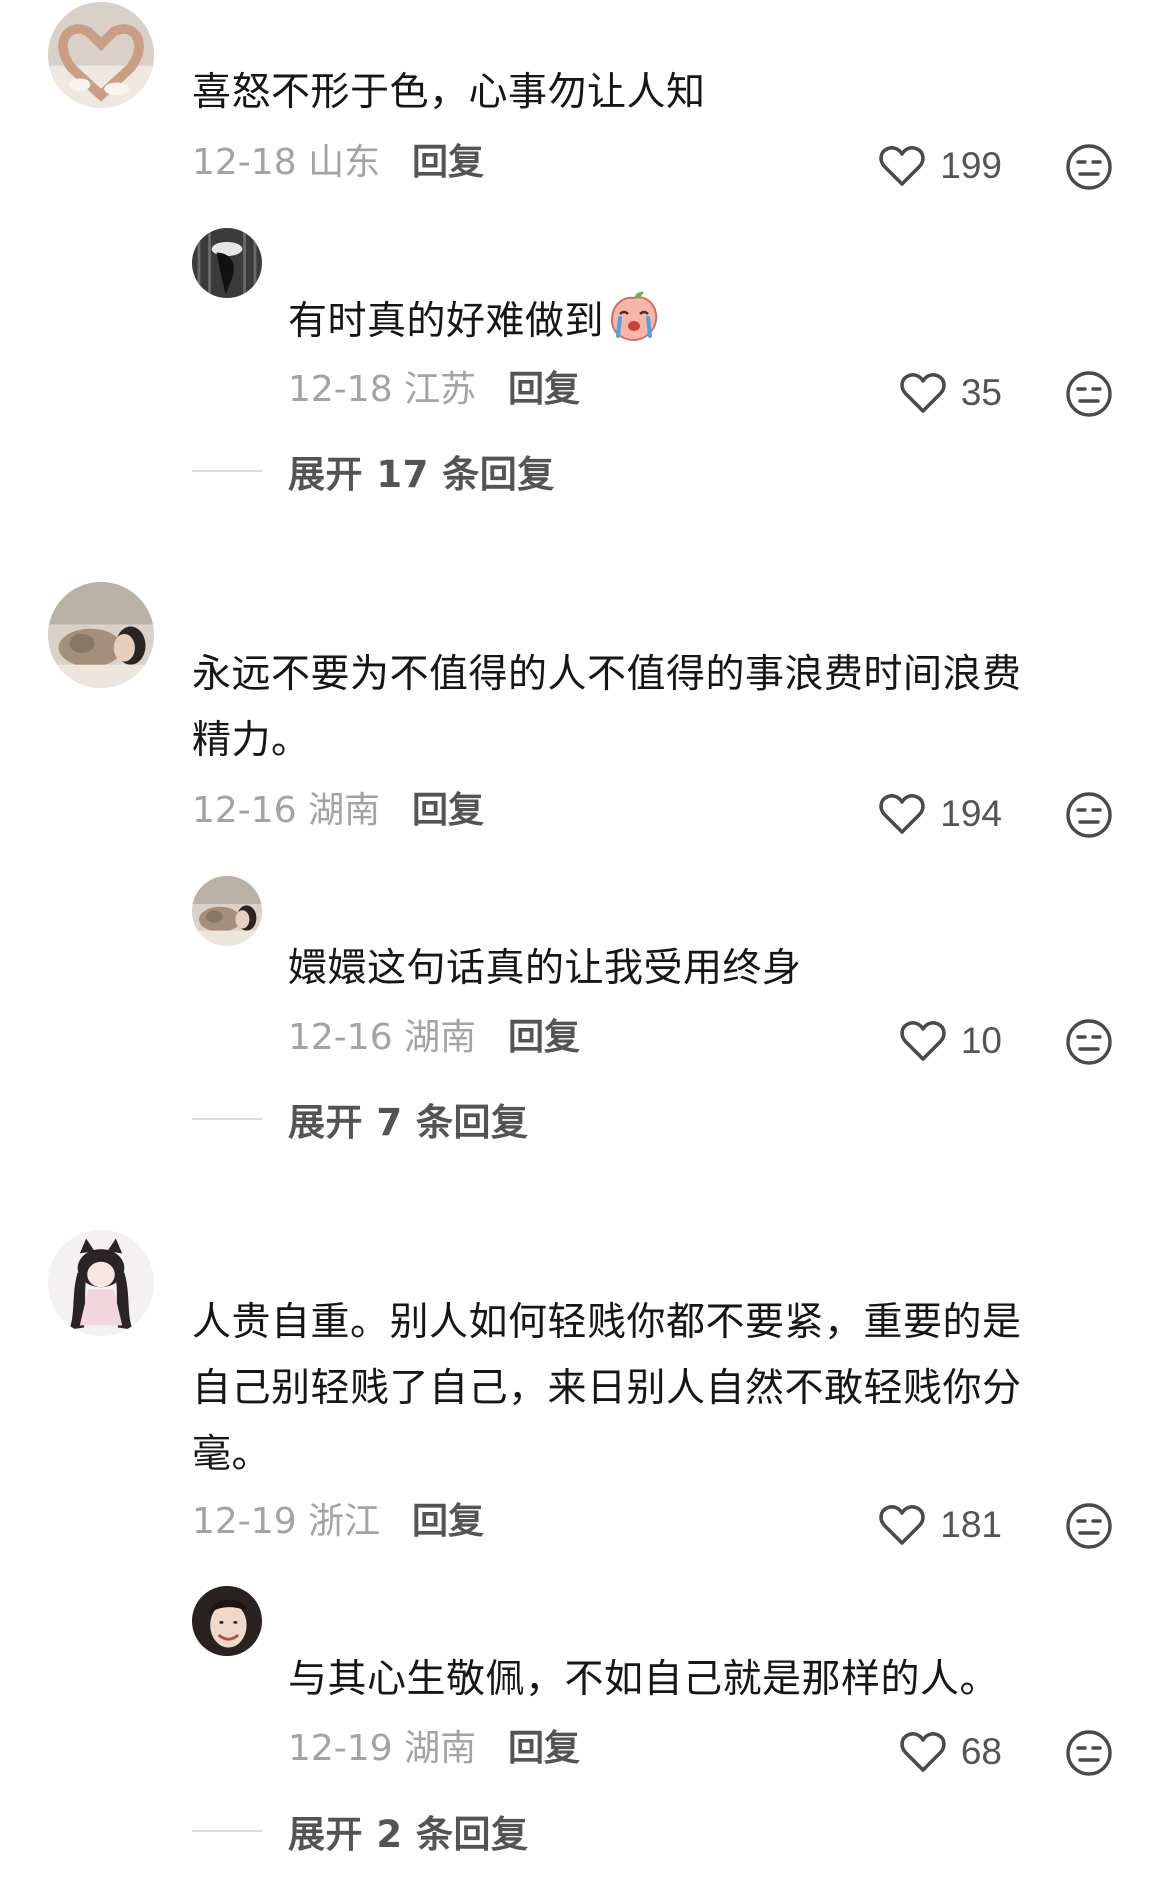 This screenshot has height=1889, width=1170. Describe the element at coordinates (981, 1040) in the screenshot. I see `like-count: 10` at that location.